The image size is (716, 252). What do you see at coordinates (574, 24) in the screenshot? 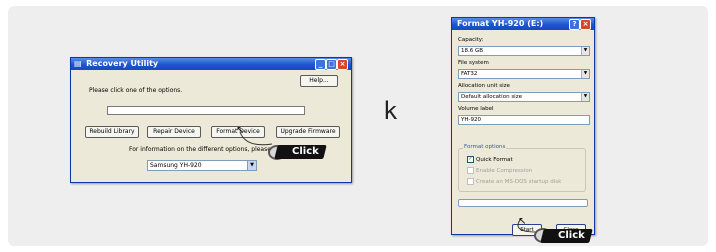
I see `help-icon: ?` at bounding box center [574, 24].